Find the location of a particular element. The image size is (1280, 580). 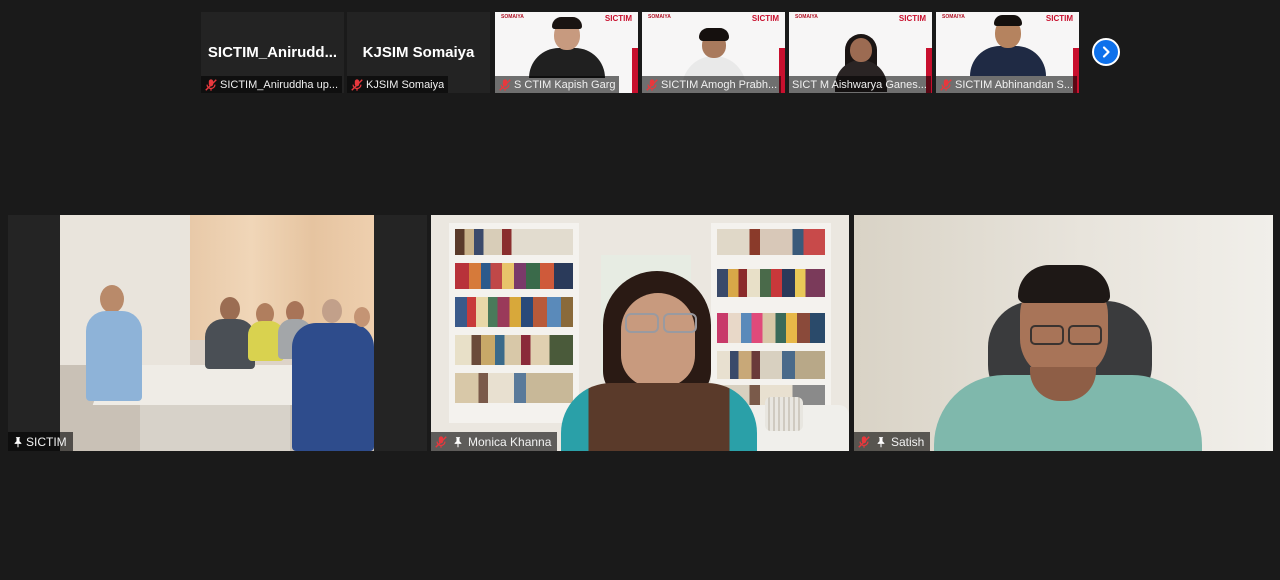

thumbnail-tile: KJSIM Somaiya KJSIM Somaiya is located at coordinates (418, 52).